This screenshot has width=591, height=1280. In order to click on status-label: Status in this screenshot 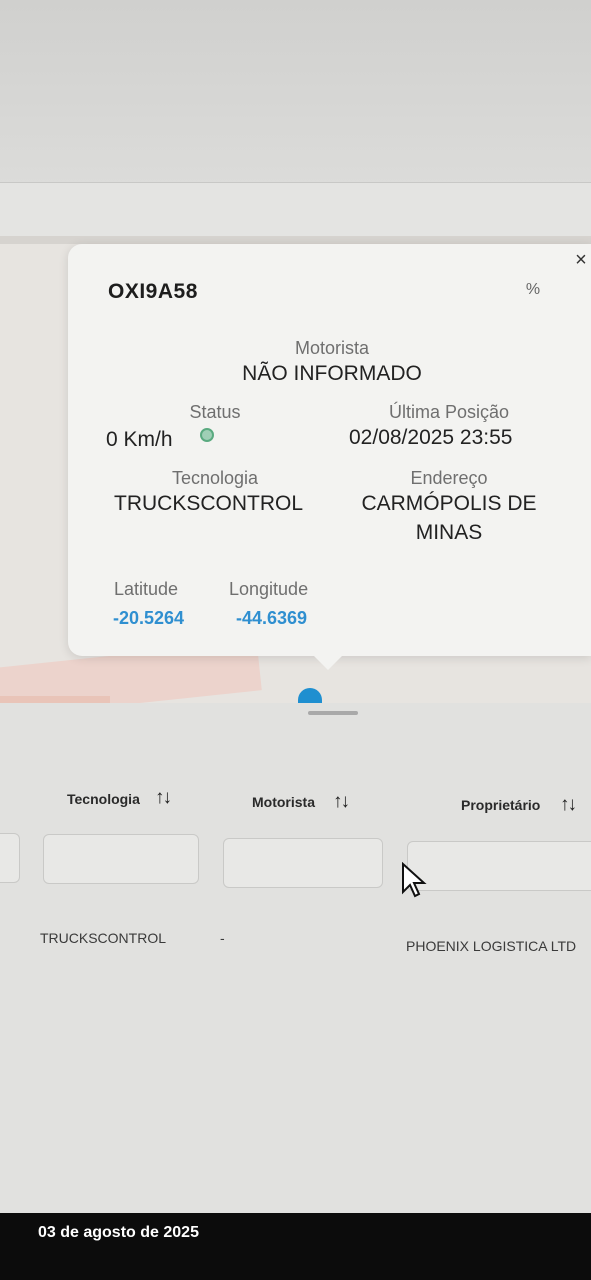, I will do `click(215, 412)`.